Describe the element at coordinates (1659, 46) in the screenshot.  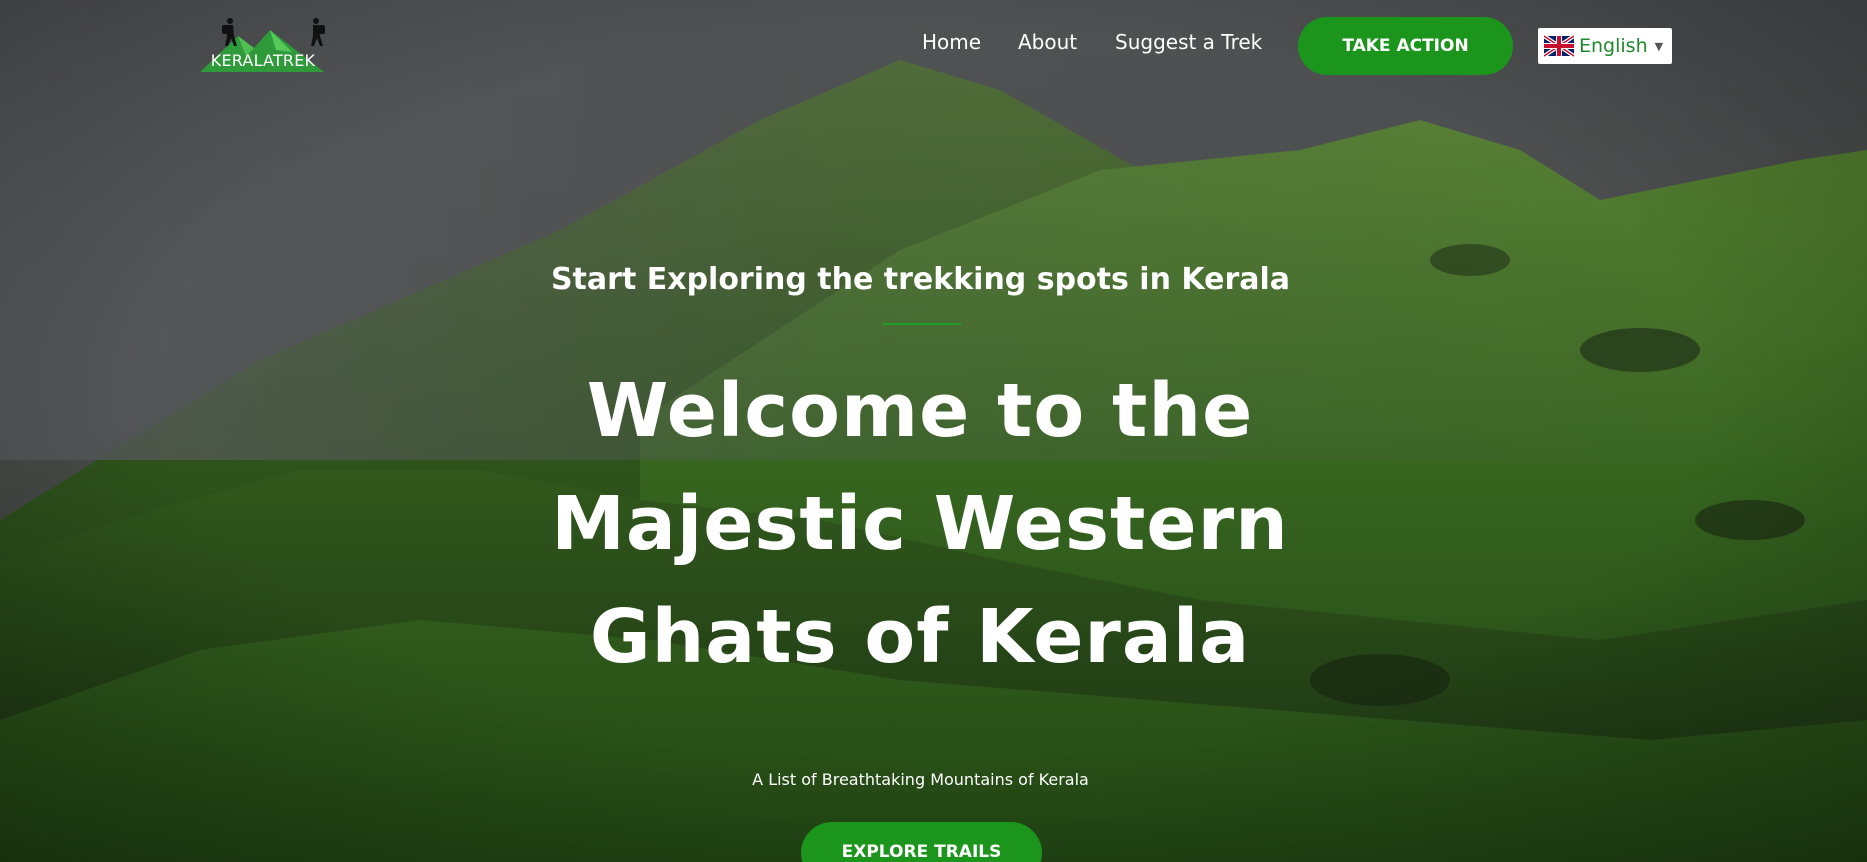
I see `chevron-down-icon: ▼` at that location.